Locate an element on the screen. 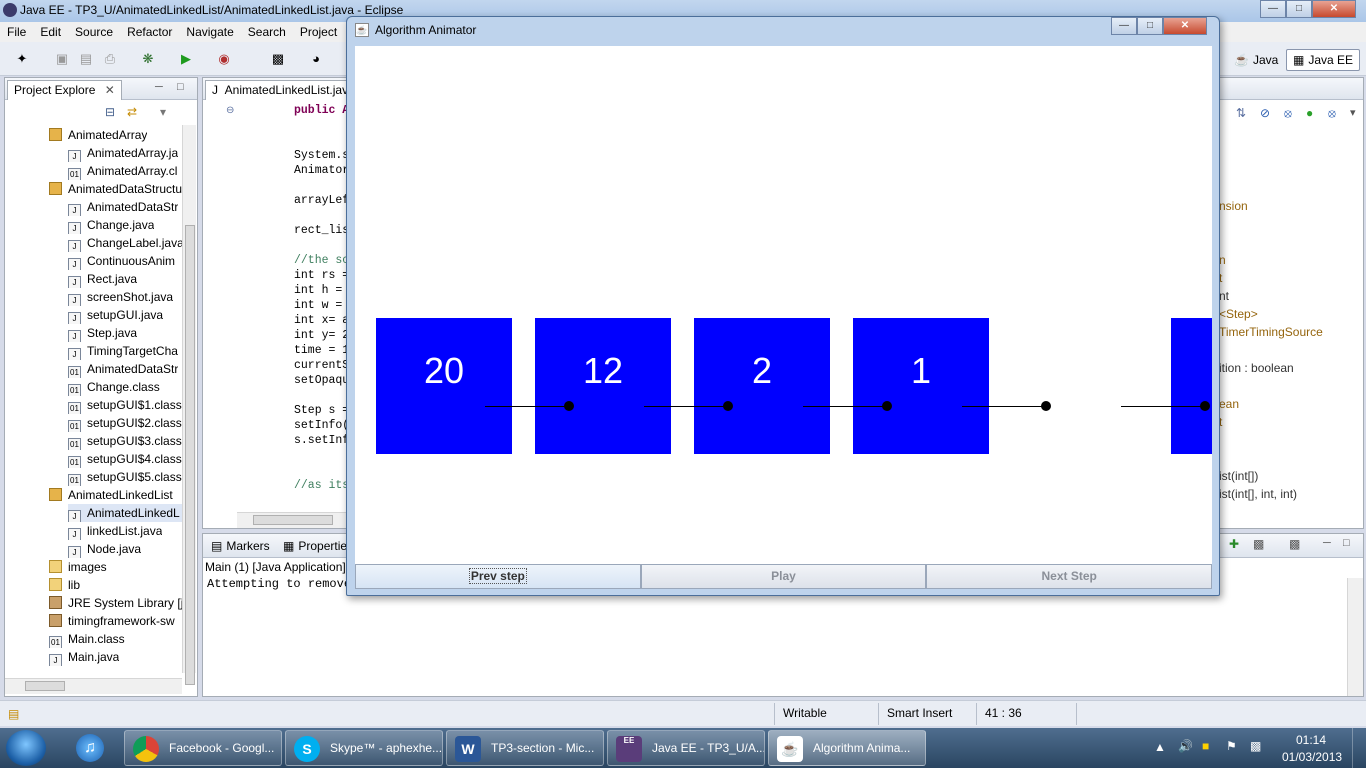 Image resolution: width=1366 pixels, height=768 pixels. tree-item: AnimatedLinkedList is located at coordinates (111, 495).